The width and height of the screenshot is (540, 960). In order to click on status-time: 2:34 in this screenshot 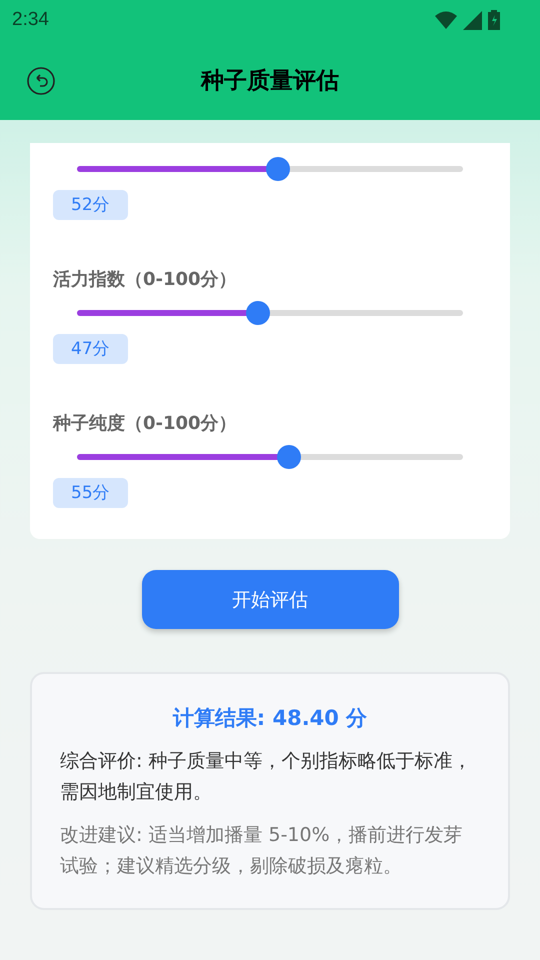, I will do `click(30, 20)`.